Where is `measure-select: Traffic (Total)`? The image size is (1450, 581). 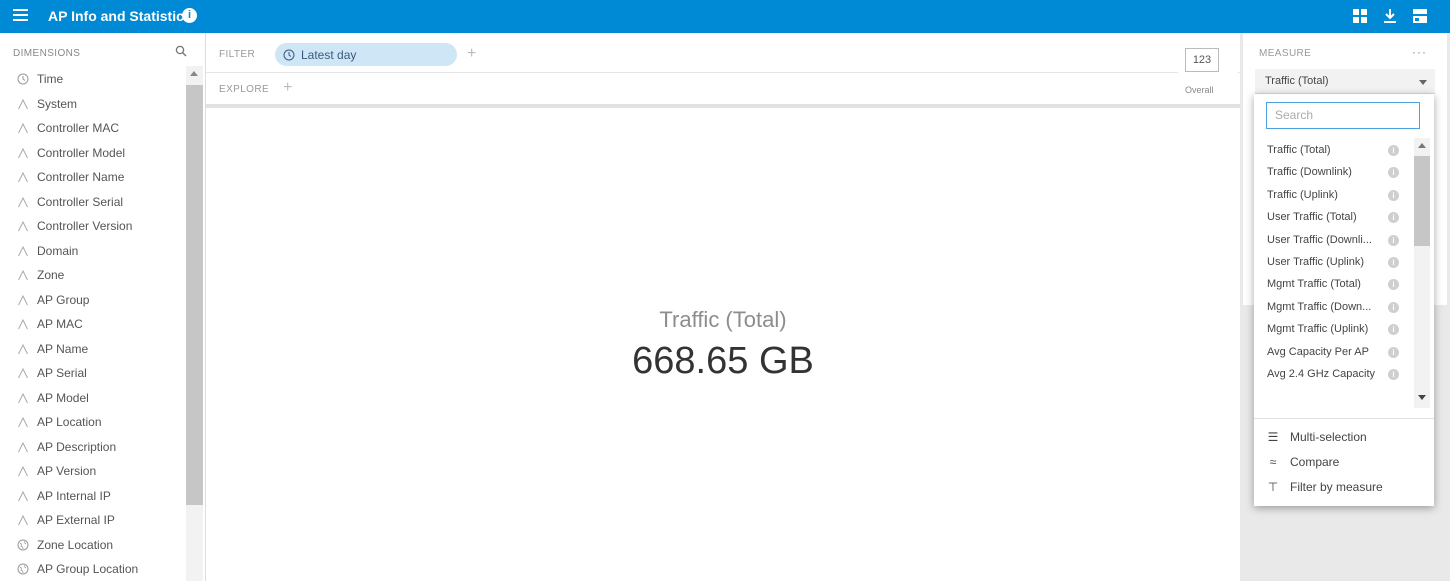 measure-select: Traffic (Total) is located at coordinates (1345, 81).